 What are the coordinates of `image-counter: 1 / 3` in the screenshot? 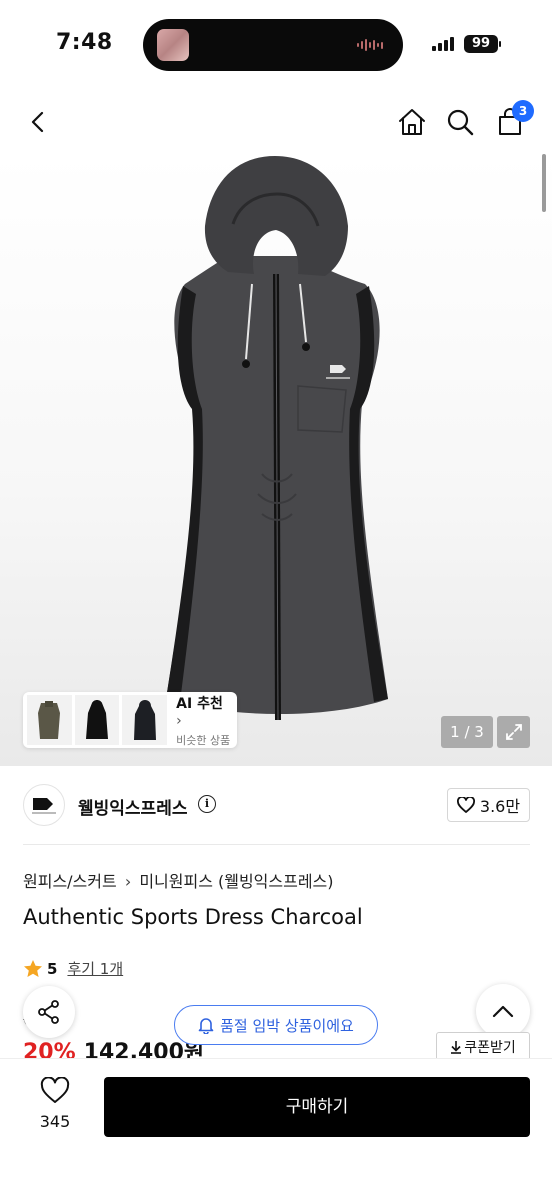 It's located at (467, 732).